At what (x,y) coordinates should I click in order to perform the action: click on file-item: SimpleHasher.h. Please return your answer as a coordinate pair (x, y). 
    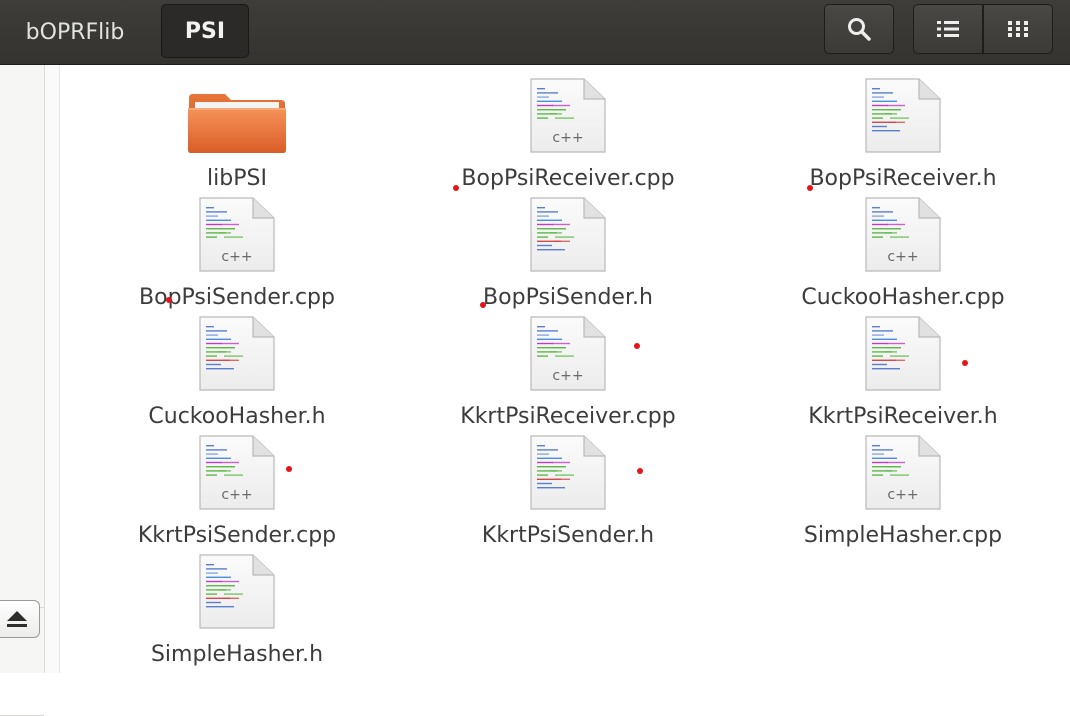
    Looking at the image, I should click on (237, 611).